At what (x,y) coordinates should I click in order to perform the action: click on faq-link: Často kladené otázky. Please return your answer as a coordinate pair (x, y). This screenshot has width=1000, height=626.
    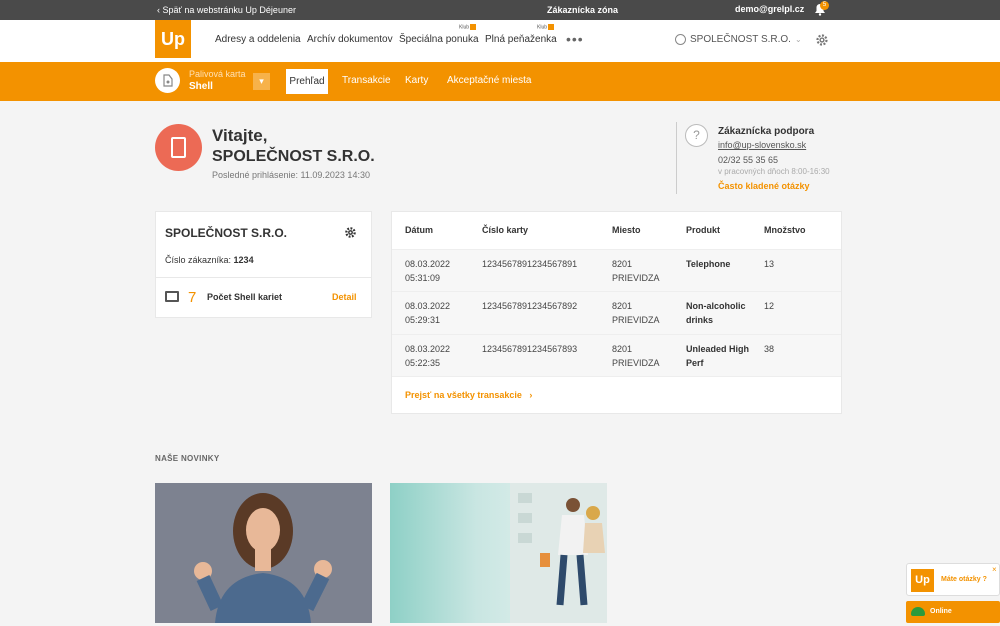
    Looking at the image, I should click on (764, 186).